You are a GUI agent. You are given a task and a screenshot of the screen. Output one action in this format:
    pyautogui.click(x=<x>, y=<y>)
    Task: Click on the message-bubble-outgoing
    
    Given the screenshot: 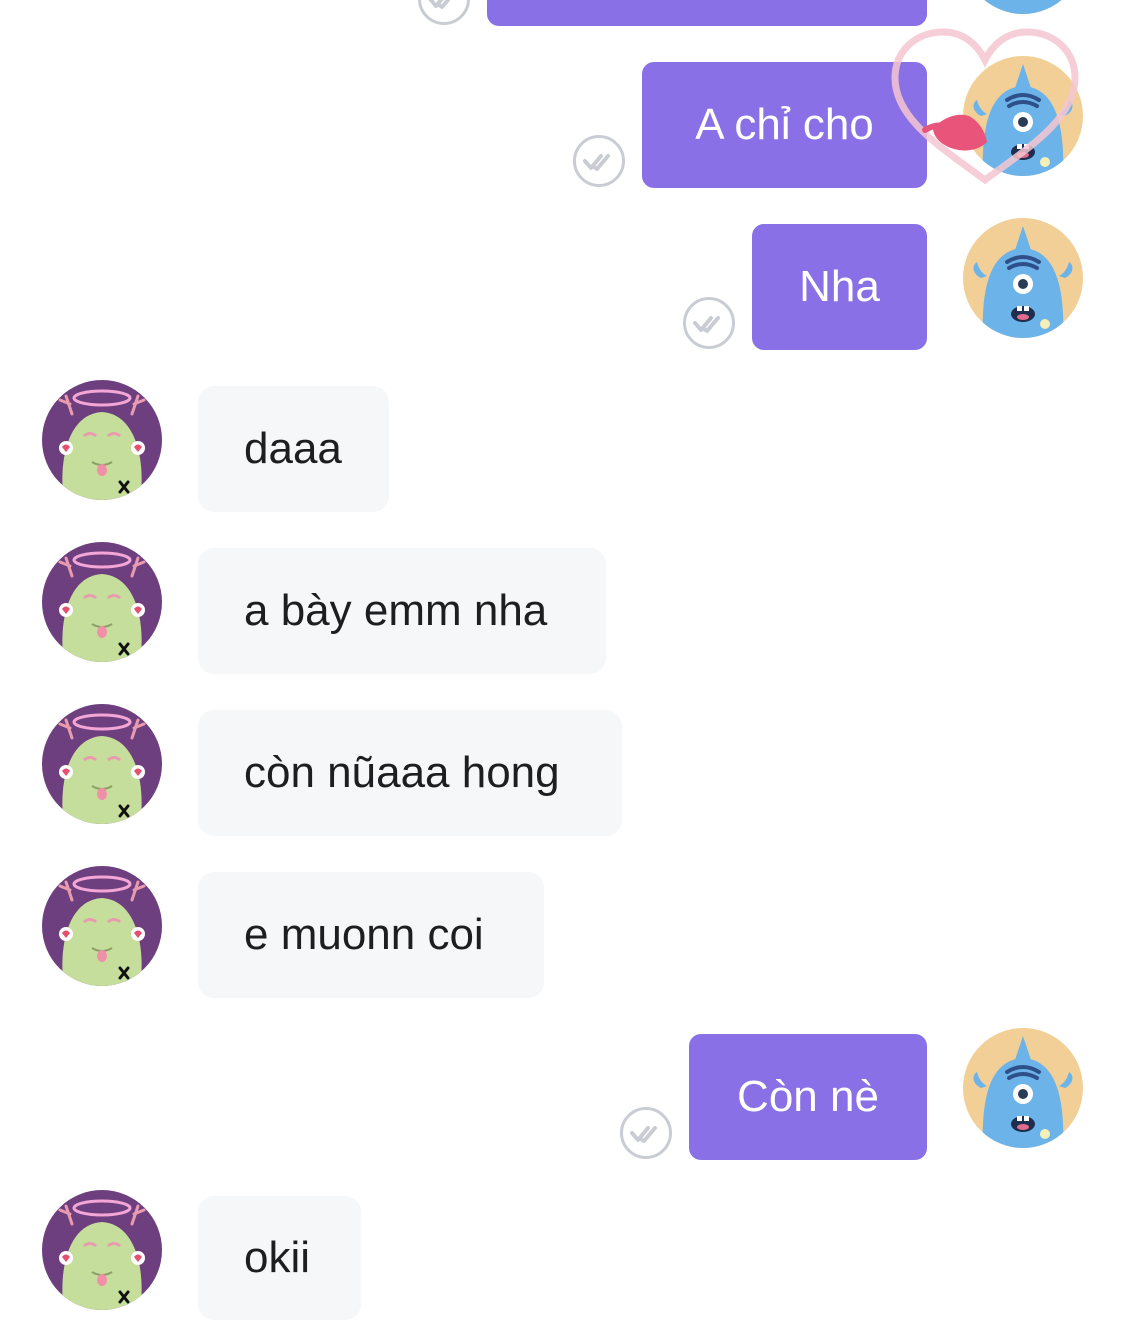 What is the action you would take?
    pyautogui.click(x=707, y=13)
    